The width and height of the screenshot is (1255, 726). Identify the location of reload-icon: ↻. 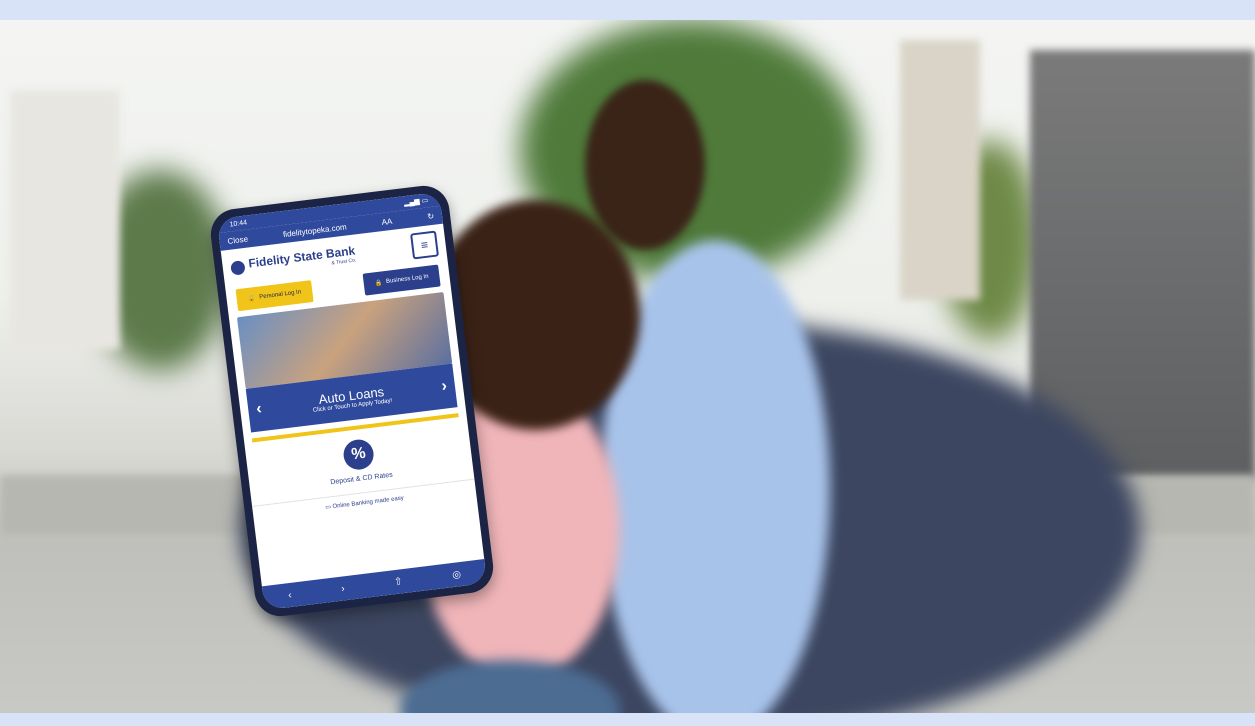
(431, 216).